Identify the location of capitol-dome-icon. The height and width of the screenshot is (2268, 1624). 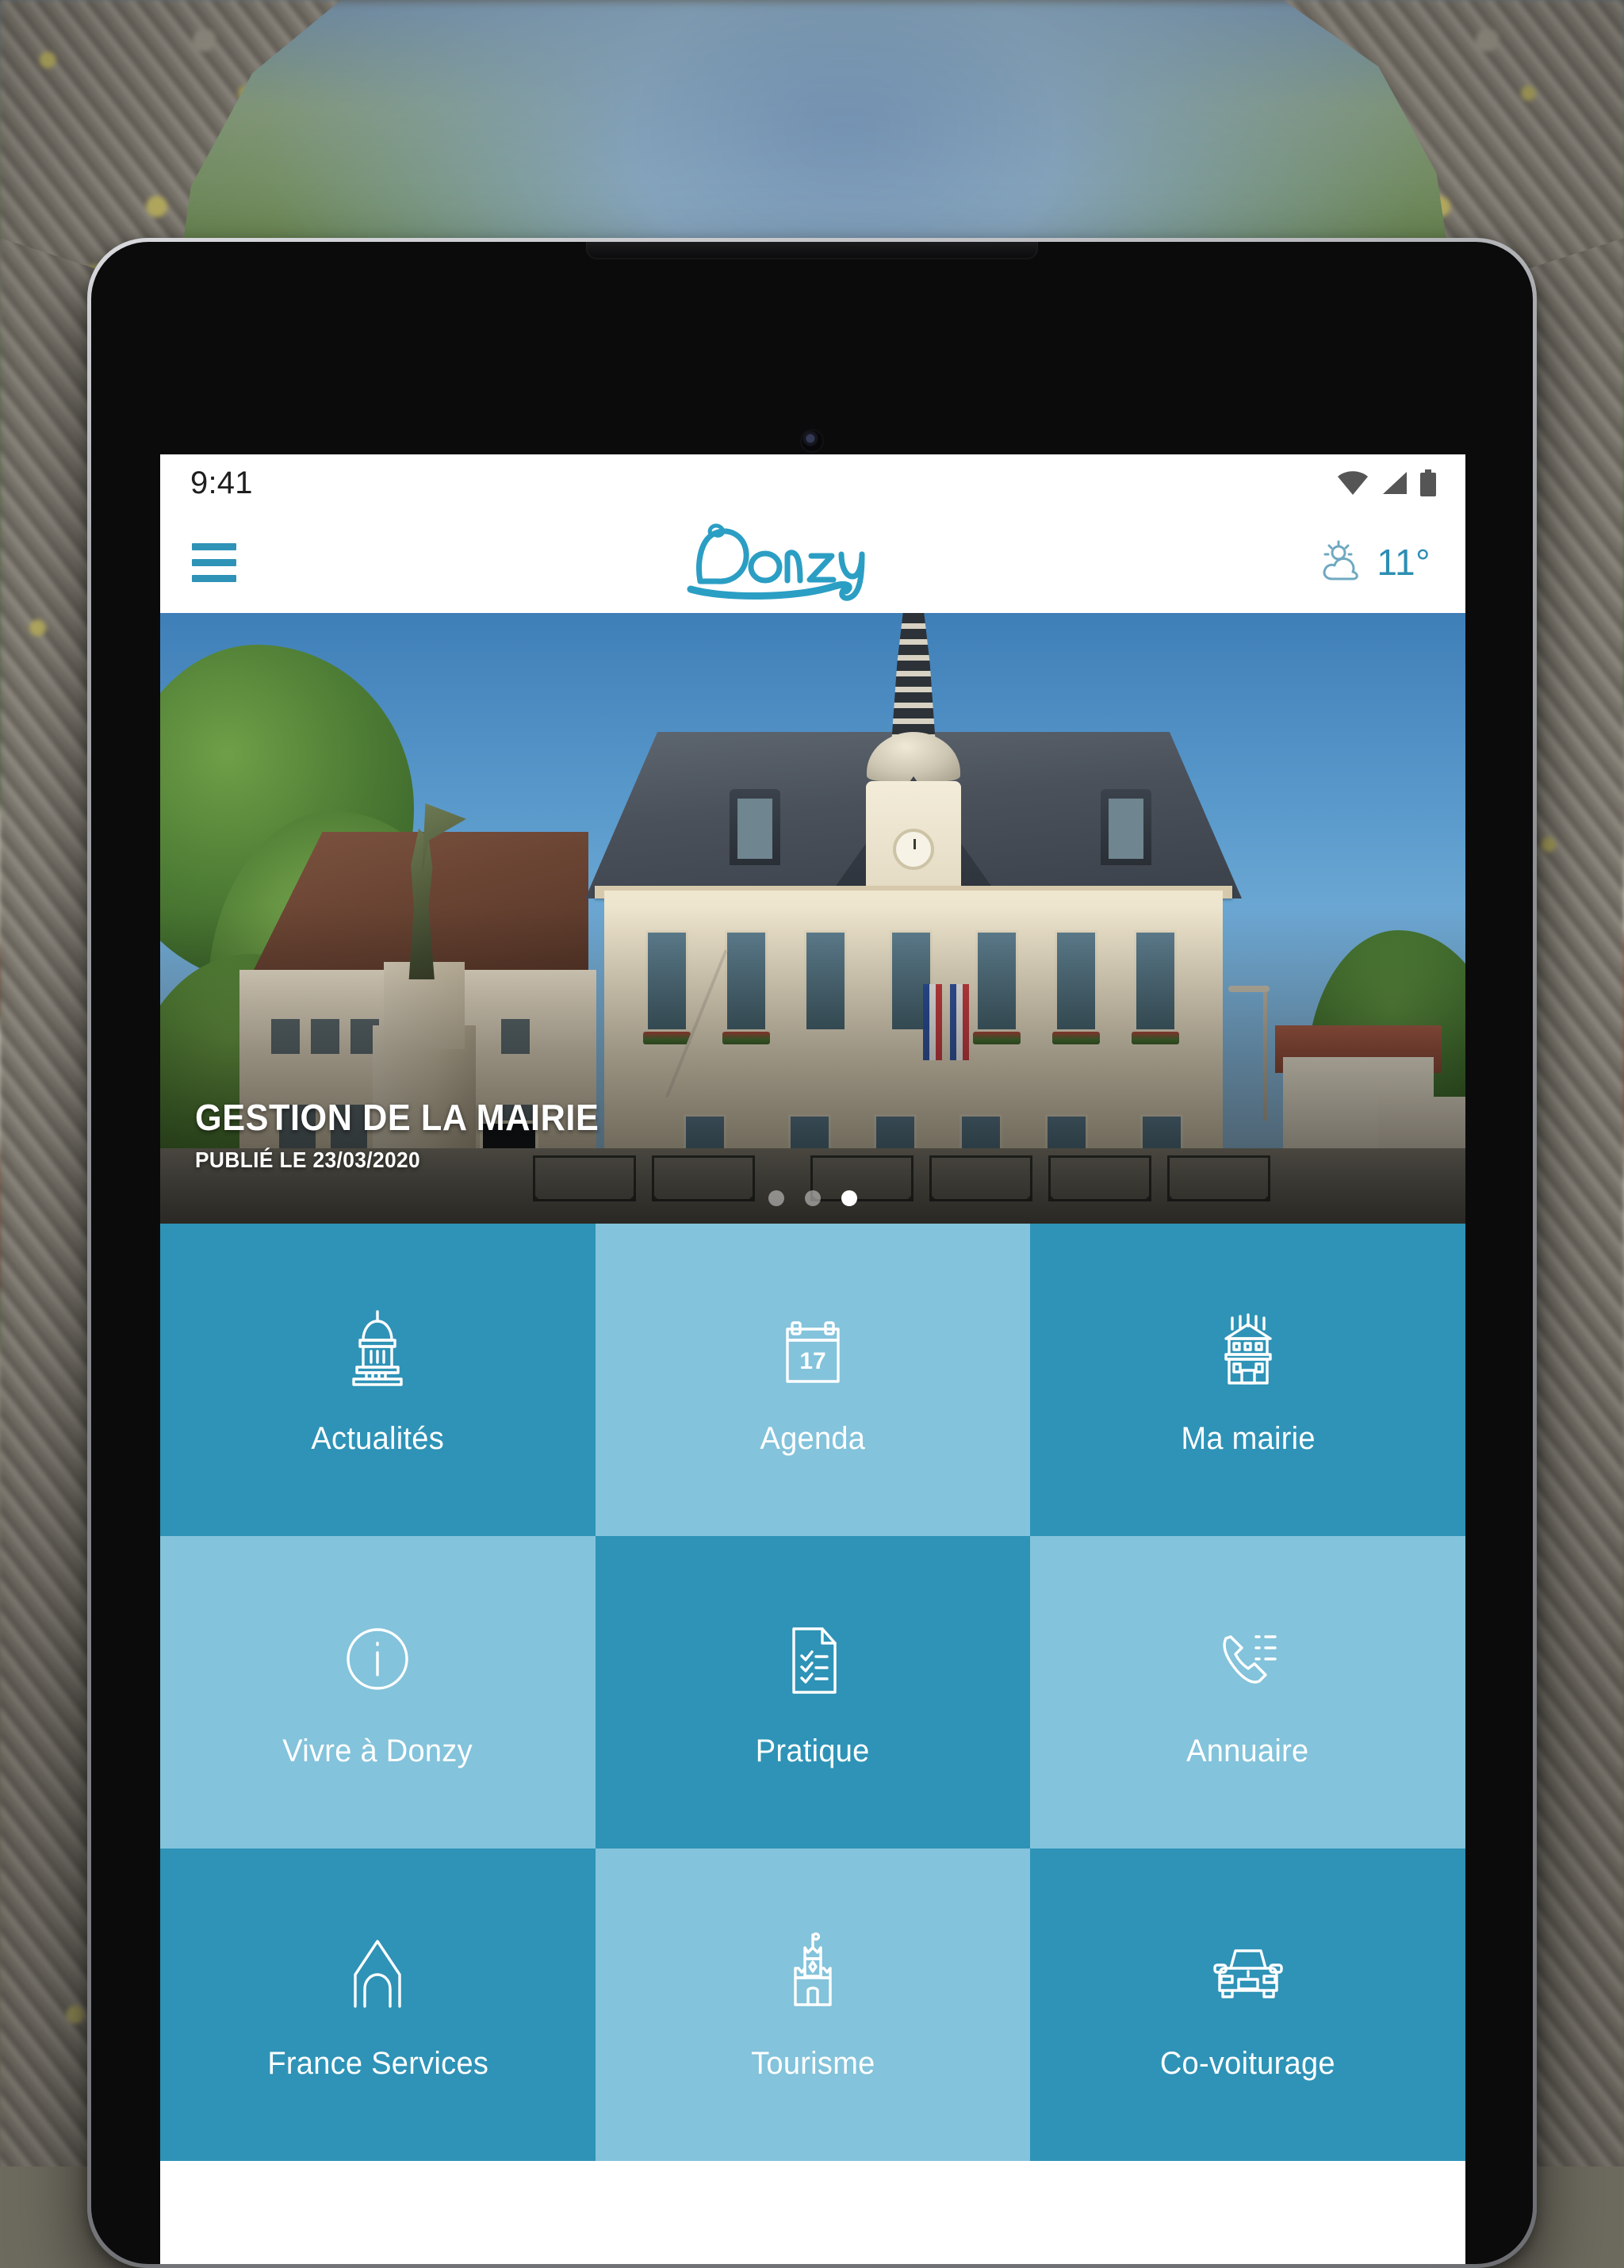
(377, 1346).